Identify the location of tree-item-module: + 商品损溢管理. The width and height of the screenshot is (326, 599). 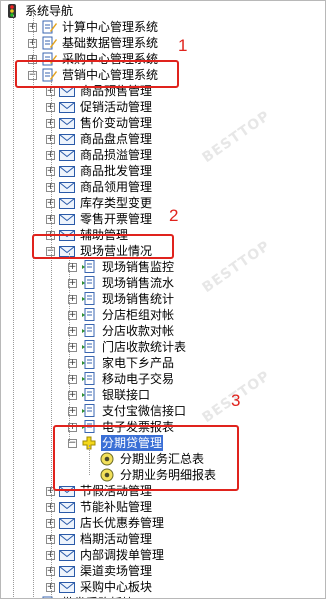
(99, 155).